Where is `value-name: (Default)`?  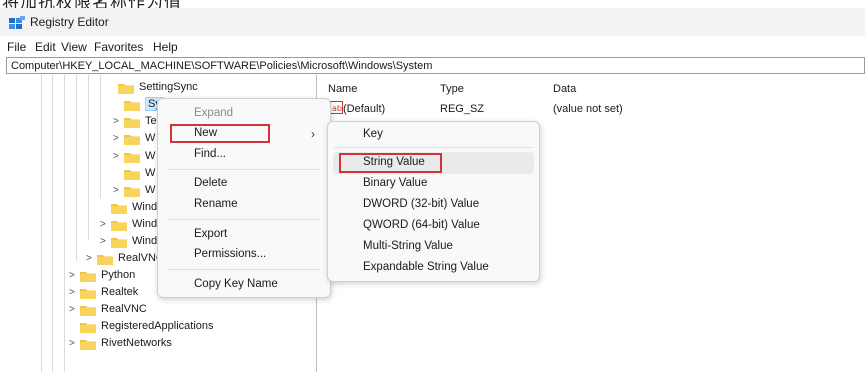
value-name: (Default) is located at coordinates (364, 109).